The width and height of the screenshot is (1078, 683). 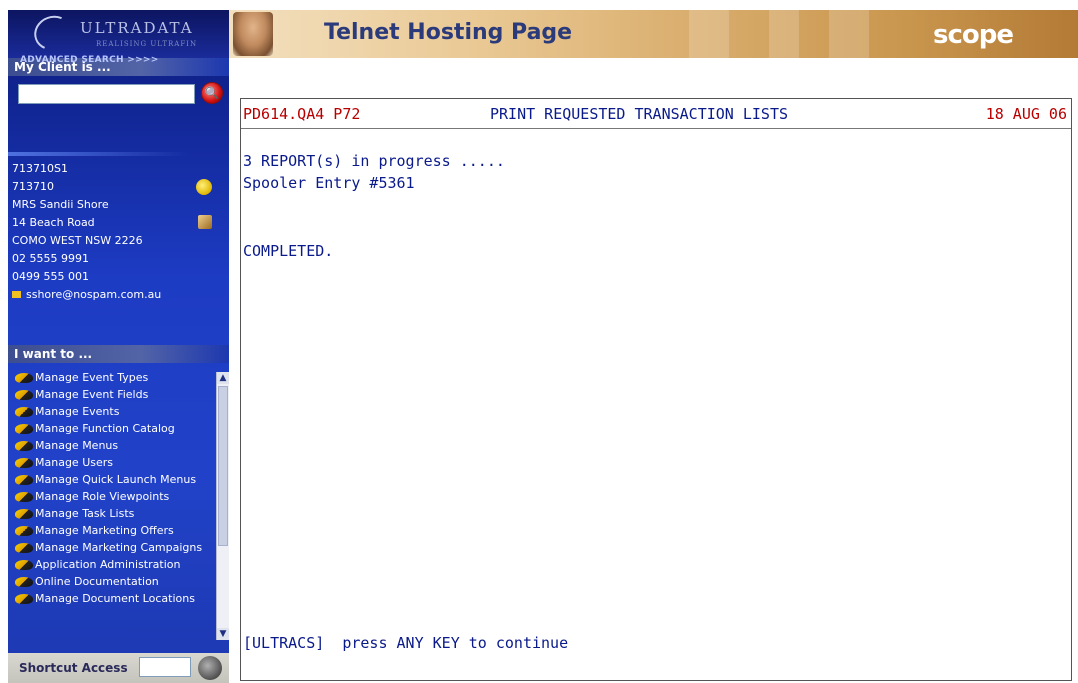 I want to click on terminal-screen-title: PRINT REQUESTED TRANSACTION LISTS, so click(x=639, y=114).